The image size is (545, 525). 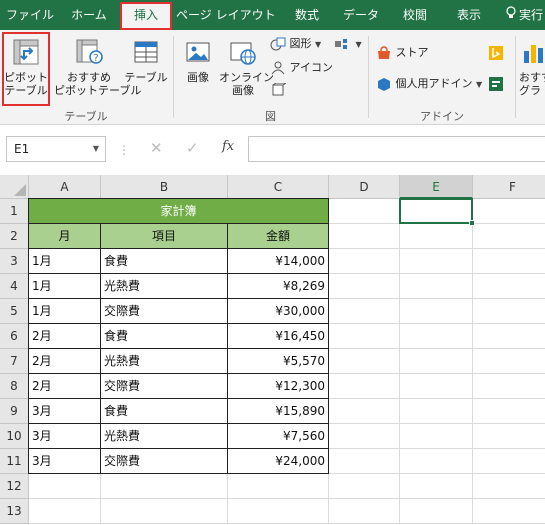 I want to click on table-header-cell: 項目, so click(x=164, y=236).